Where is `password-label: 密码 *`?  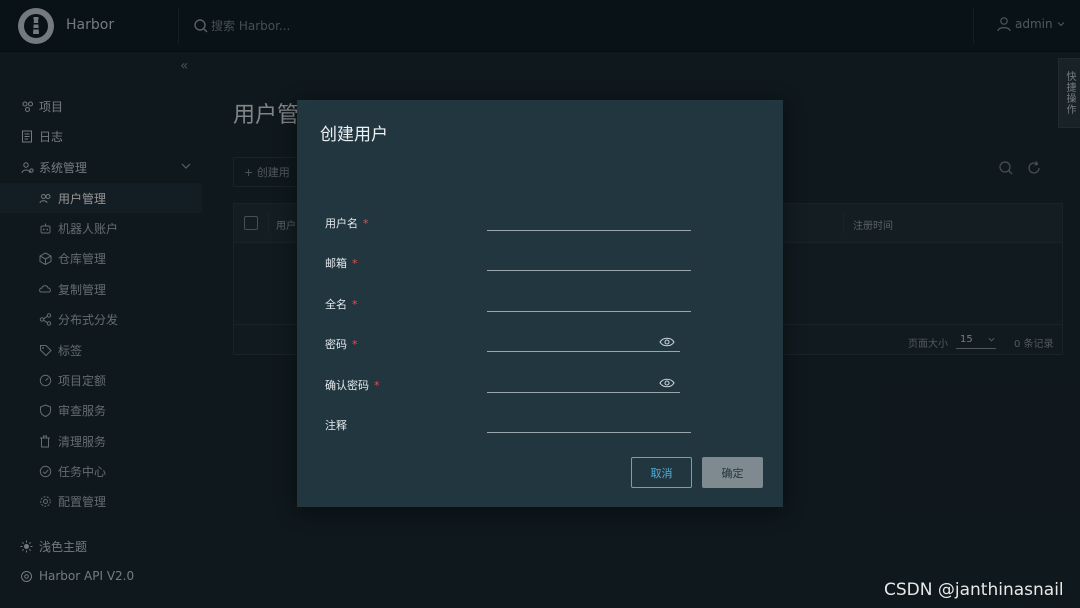
password-label: 密码 * is located at coordinates (341, 344).